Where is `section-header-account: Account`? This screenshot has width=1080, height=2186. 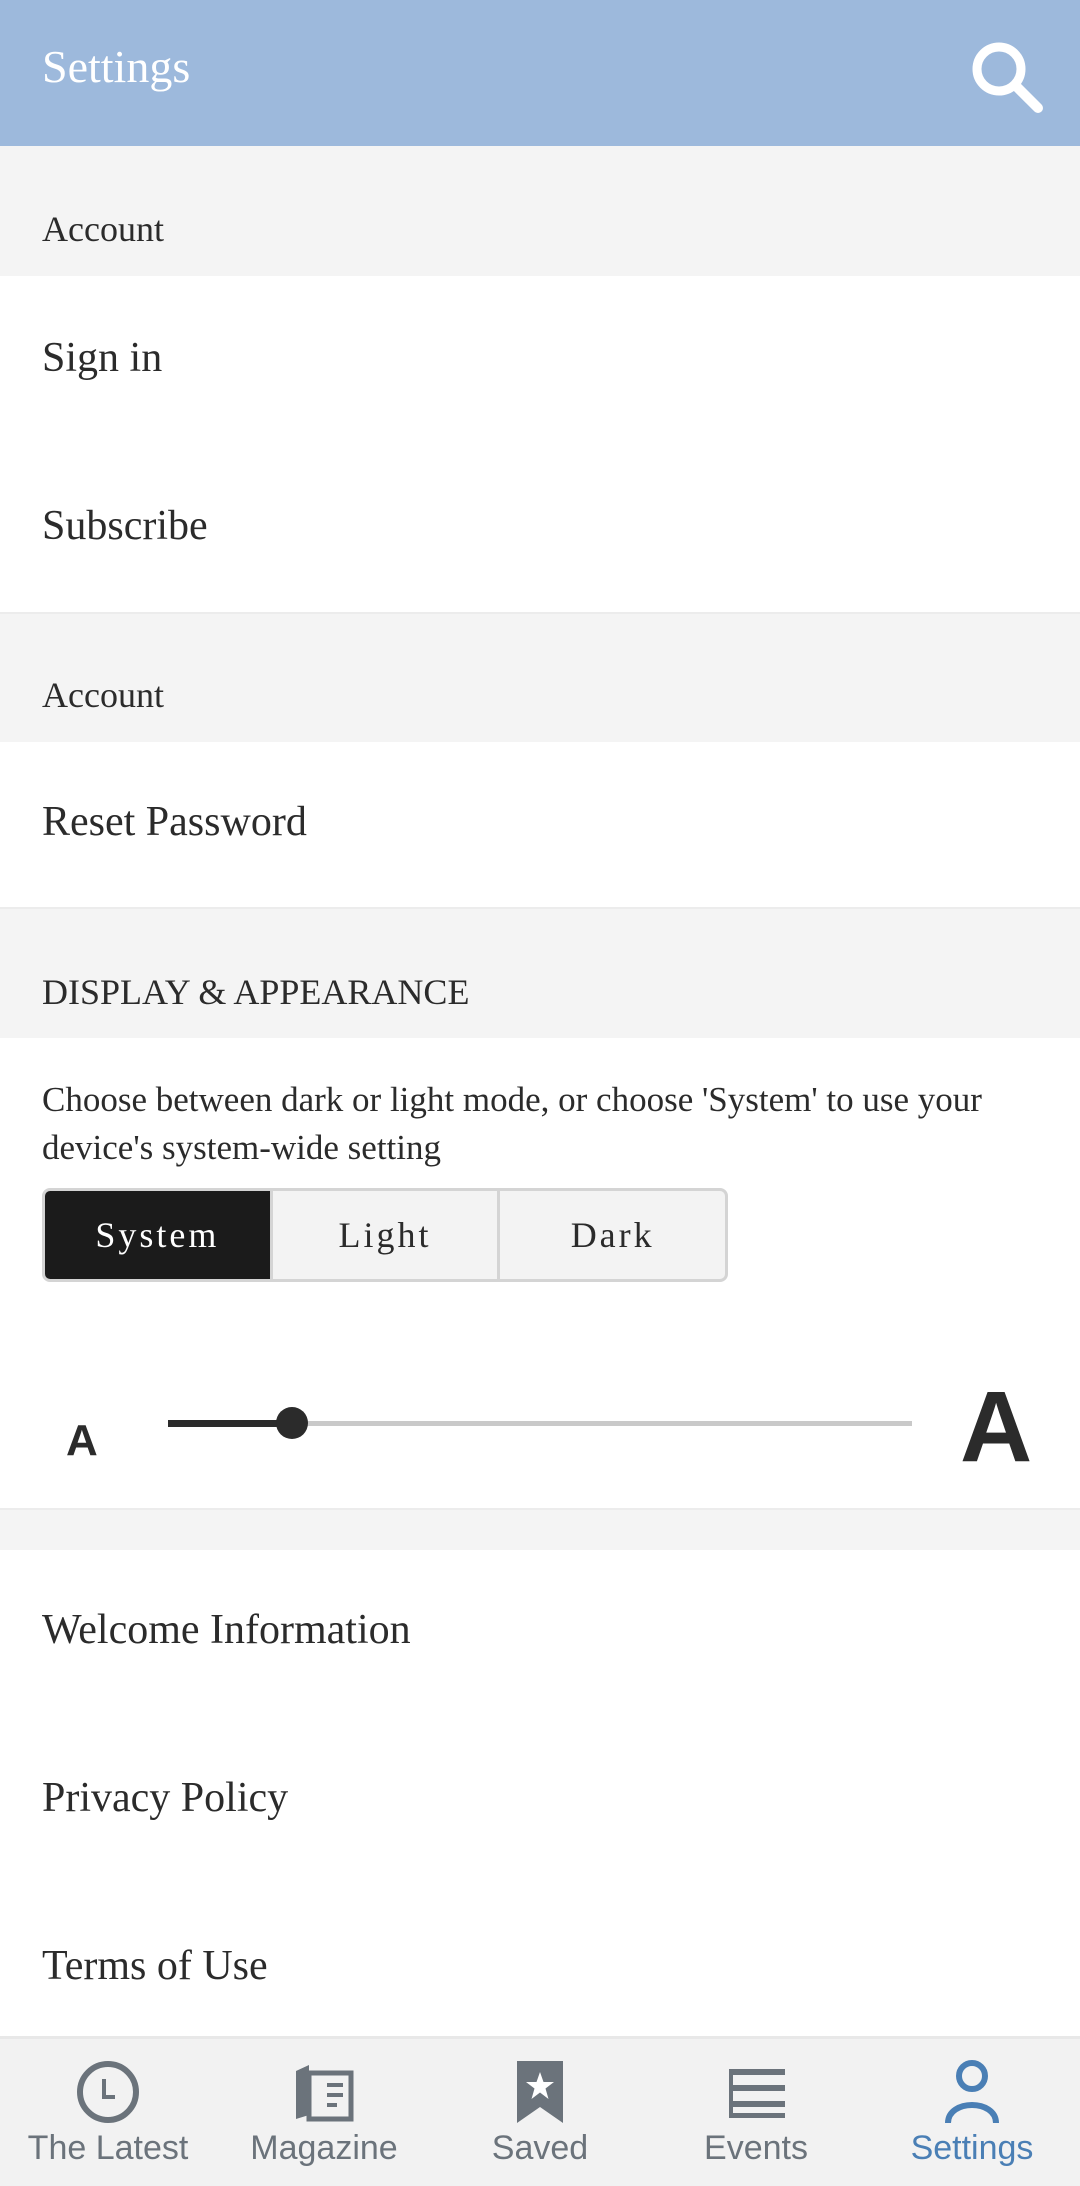
section-header-account: Account is located at coordinates (540, 211).